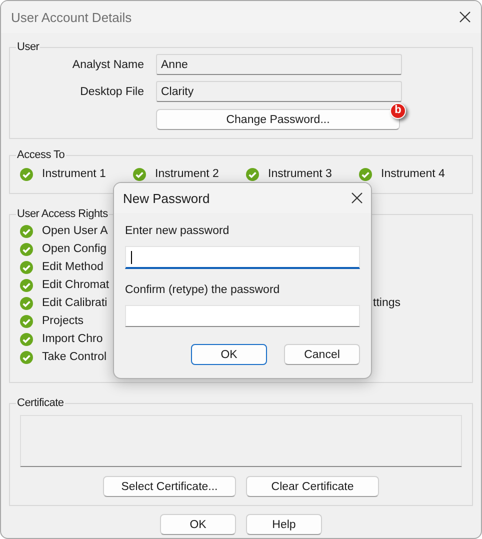  I want to click on field-label: Analyst Name, so click(108, 64).